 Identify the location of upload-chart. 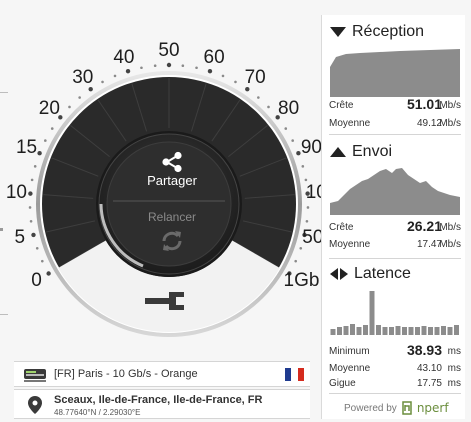
(395, 191).